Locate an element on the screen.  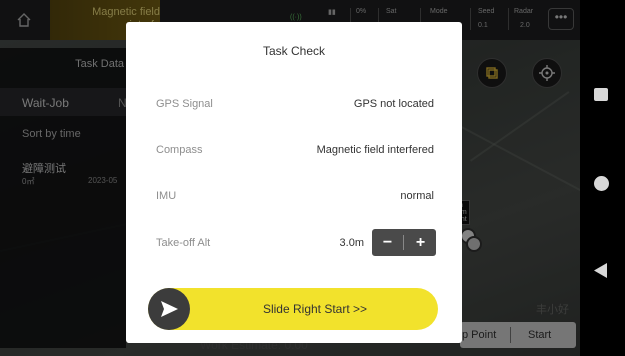
gps-signal-label: GPS Signal is located at coordinates (184, 104).